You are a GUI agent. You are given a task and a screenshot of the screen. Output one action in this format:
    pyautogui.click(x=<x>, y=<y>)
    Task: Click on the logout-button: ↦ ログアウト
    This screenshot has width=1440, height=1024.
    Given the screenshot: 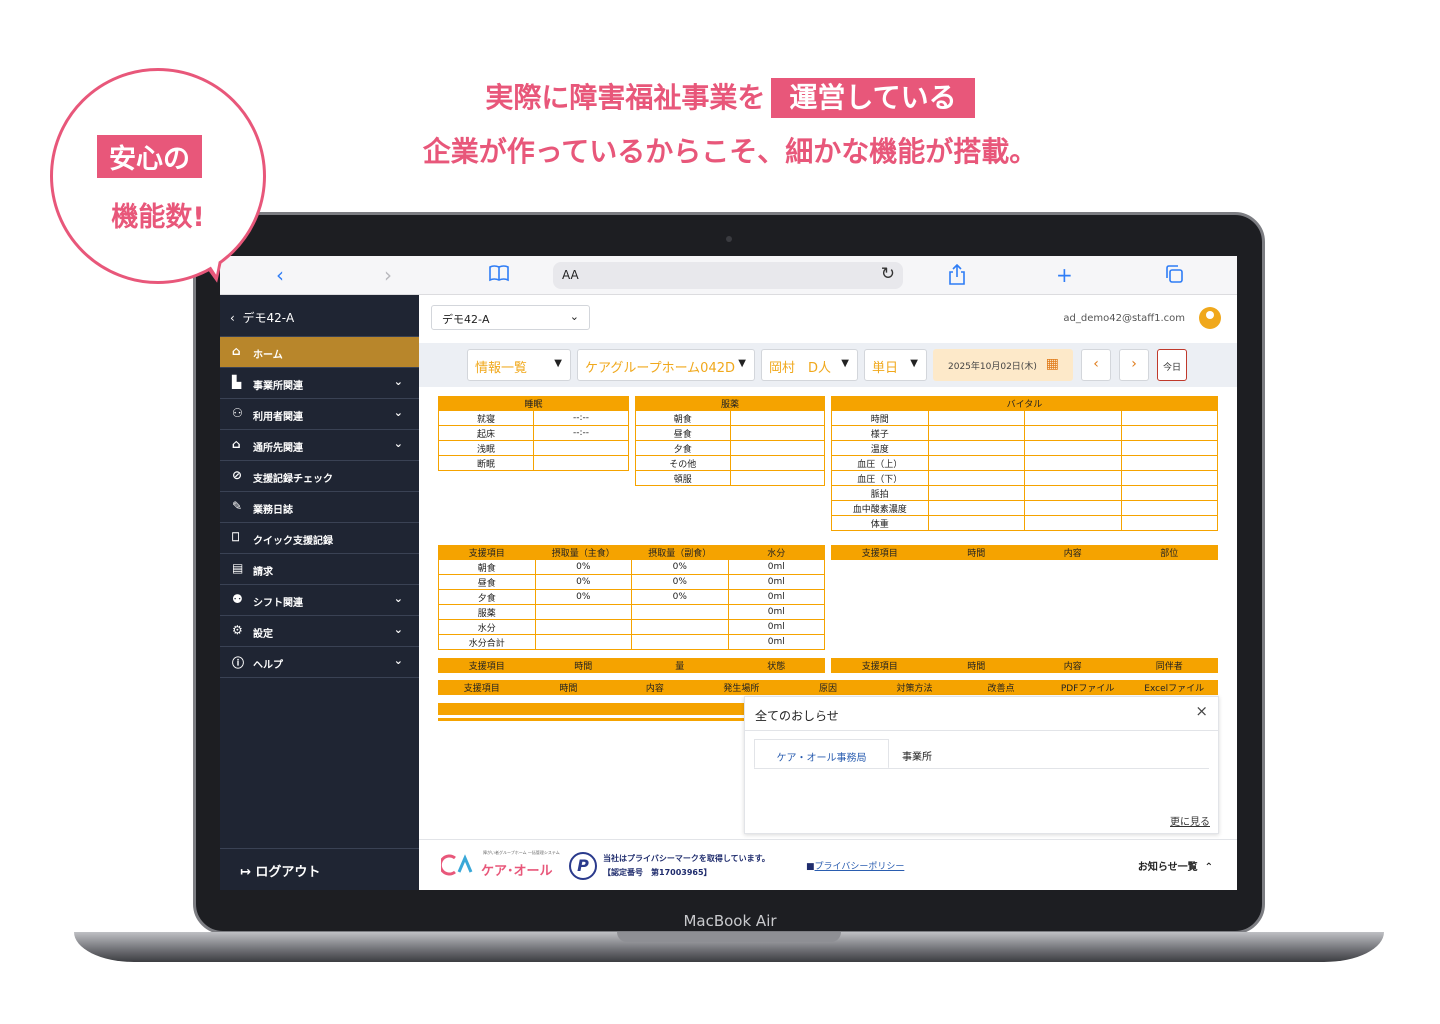 What is the action you would take?
    pyautogui.click(x=319, y=869)
    